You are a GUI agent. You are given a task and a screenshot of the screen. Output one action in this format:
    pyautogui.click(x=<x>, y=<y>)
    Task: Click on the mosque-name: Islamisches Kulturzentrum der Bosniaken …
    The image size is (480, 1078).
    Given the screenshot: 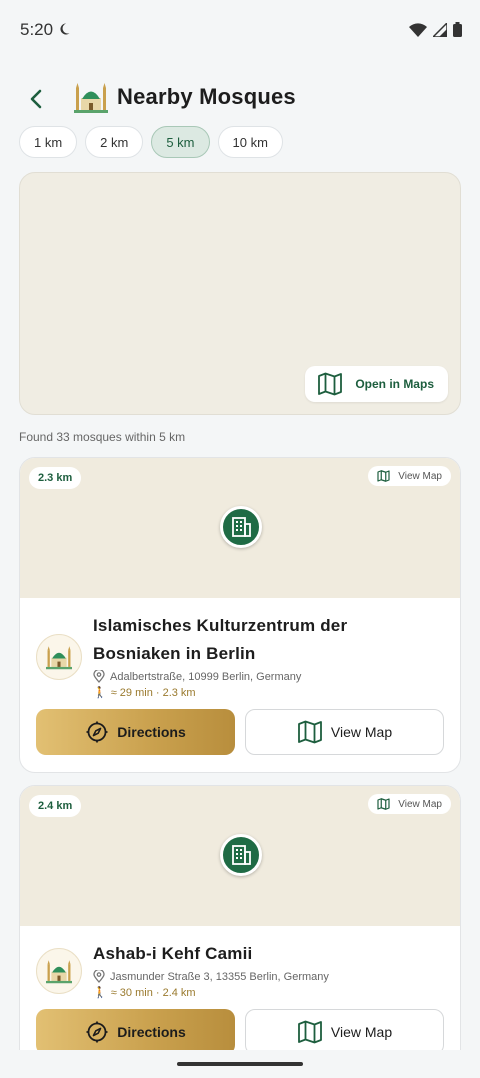 What is the action you would take?
    pyautogui.click(x=268, y=640)
    